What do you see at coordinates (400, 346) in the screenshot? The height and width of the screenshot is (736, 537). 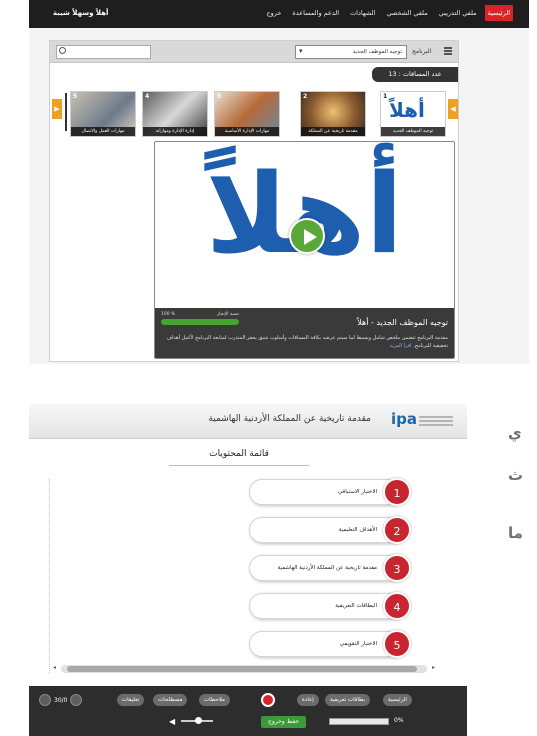 I see `read-more-link: اقرأ المزيد` at bounding box center [400, 346].